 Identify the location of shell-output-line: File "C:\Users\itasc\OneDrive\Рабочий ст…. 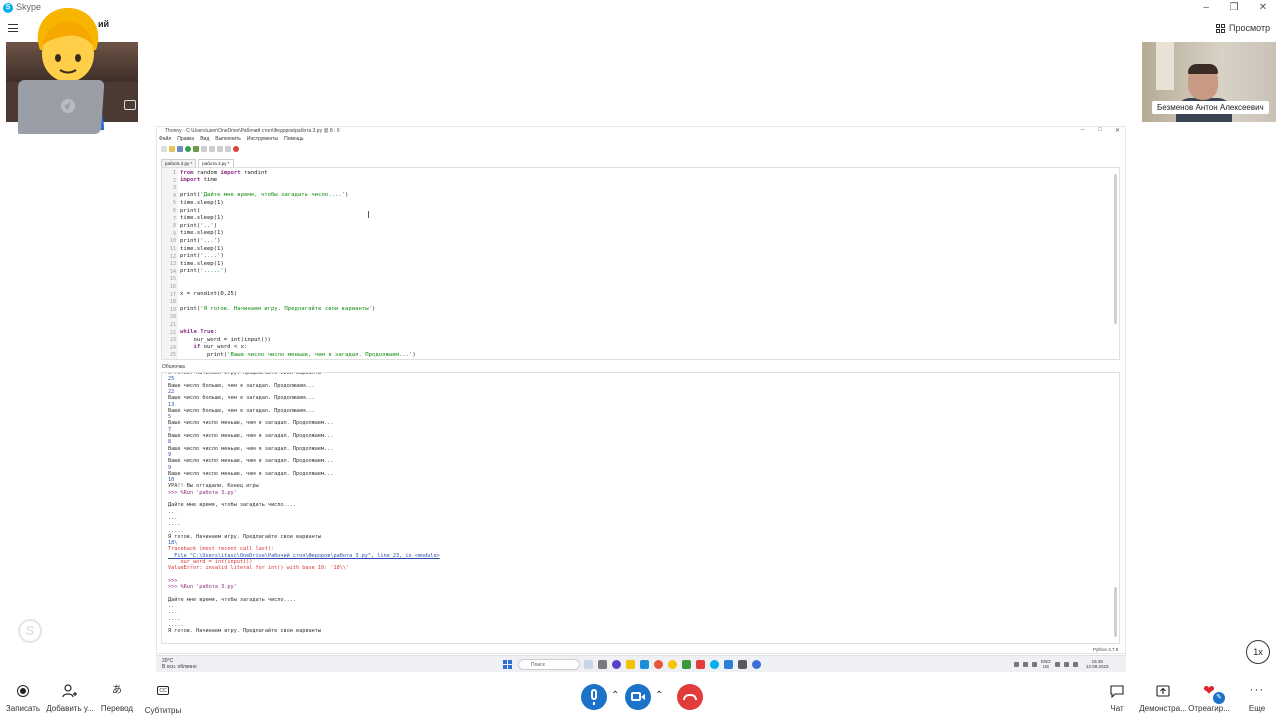
(303, 556).